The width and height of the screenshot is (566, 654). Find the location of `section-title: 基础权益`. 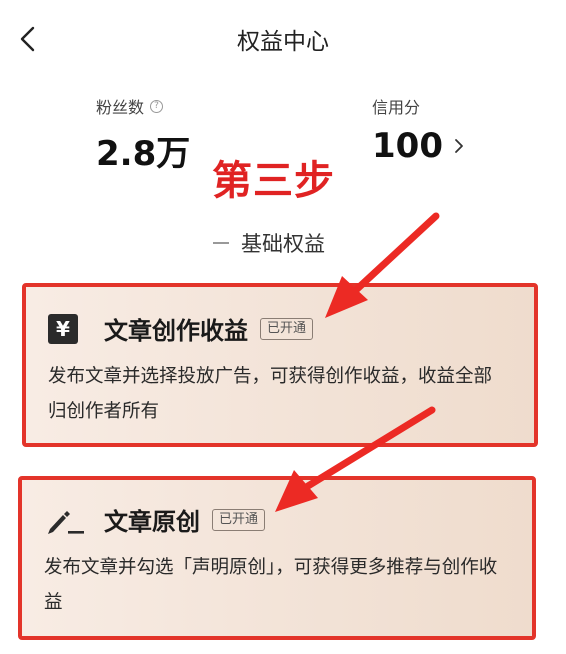

section-title: 基础权益 is located at coordinates (283, 243).